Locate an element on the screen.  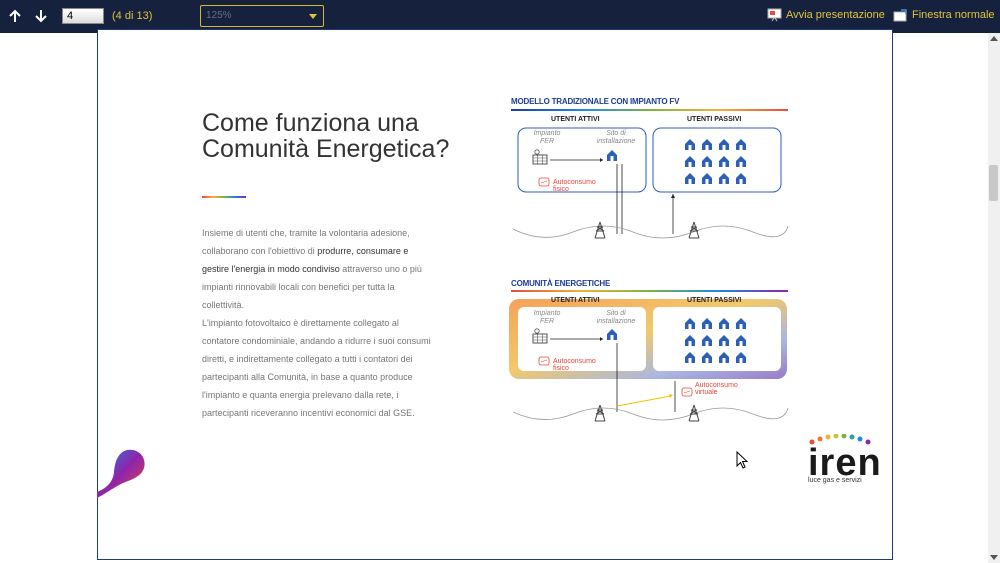
scroll-down-icon is located at coordinates (994, 557).